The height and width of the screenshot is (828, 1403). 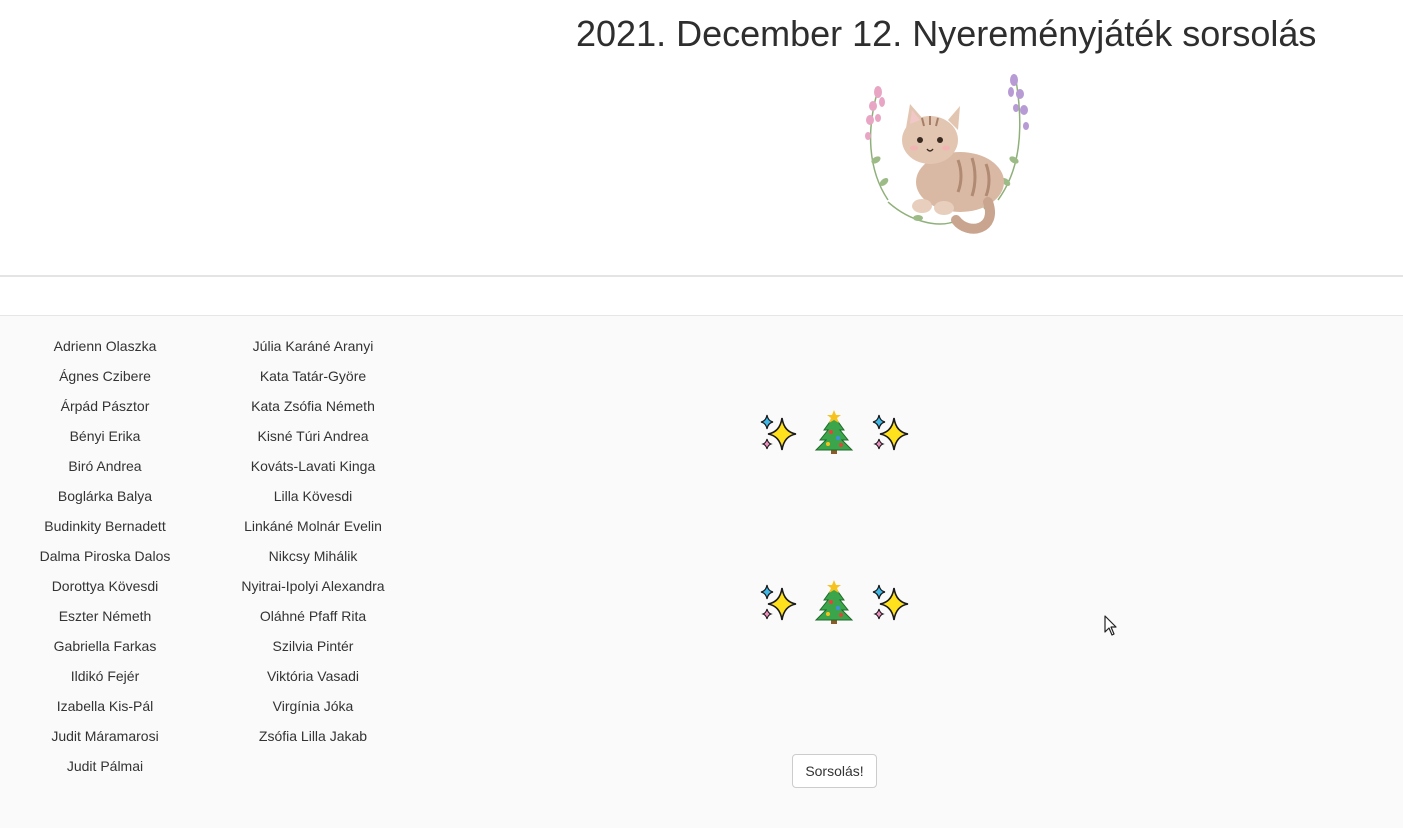 I want to click on participant-name: Lilla Kövesdi, so click(x=313, y=496).